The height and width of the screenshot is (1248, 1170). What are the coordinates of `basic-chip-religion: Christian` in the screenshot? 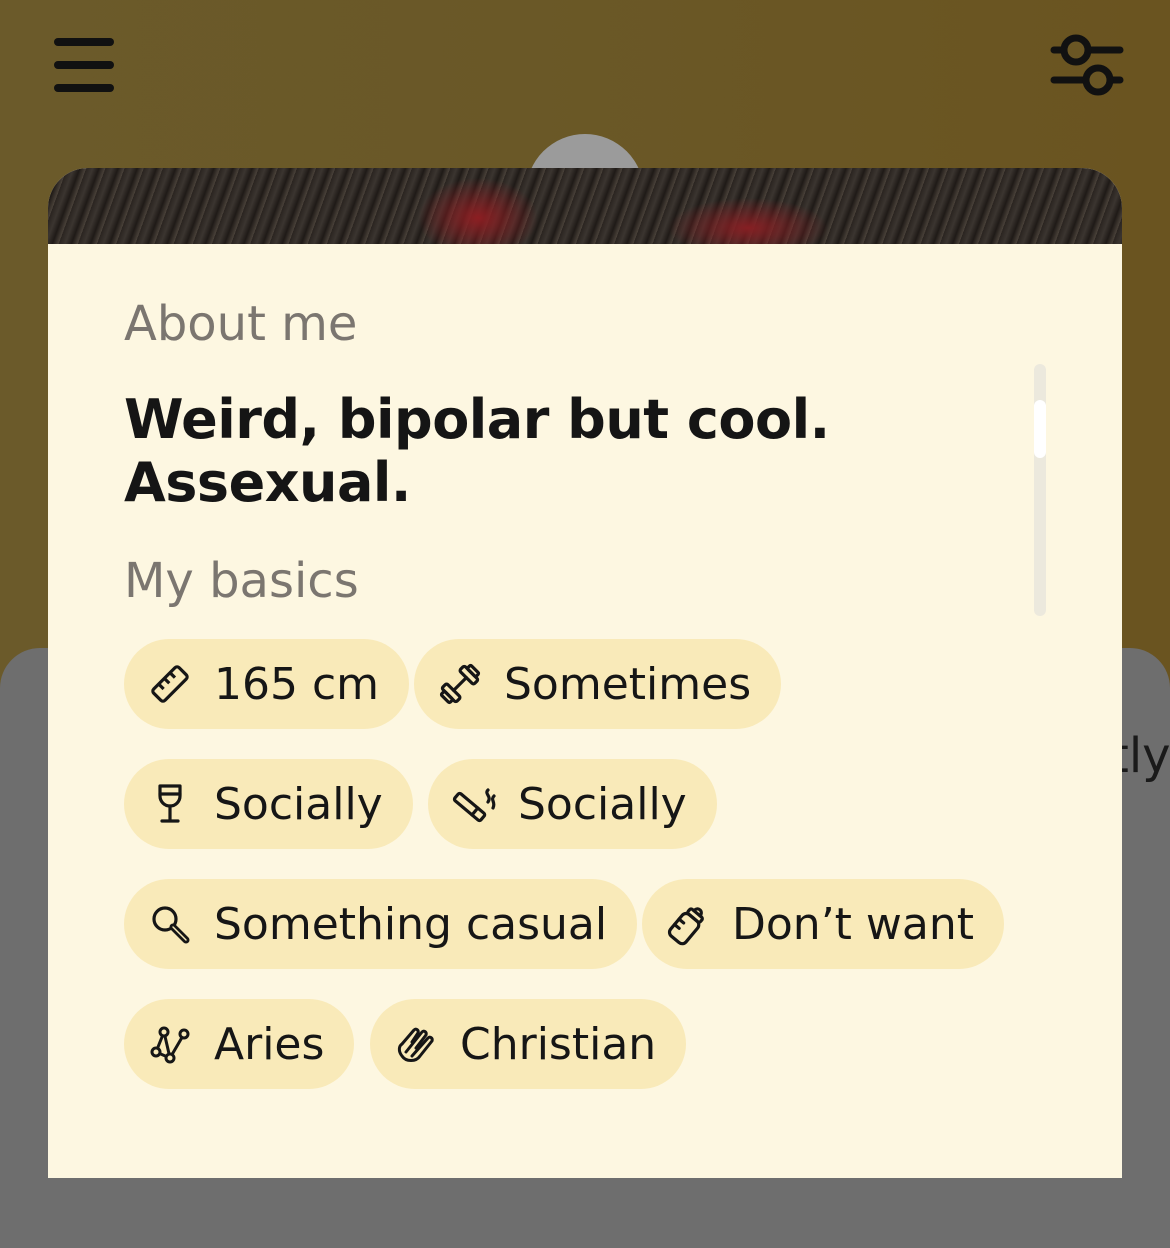 It's located at (528, 1044).